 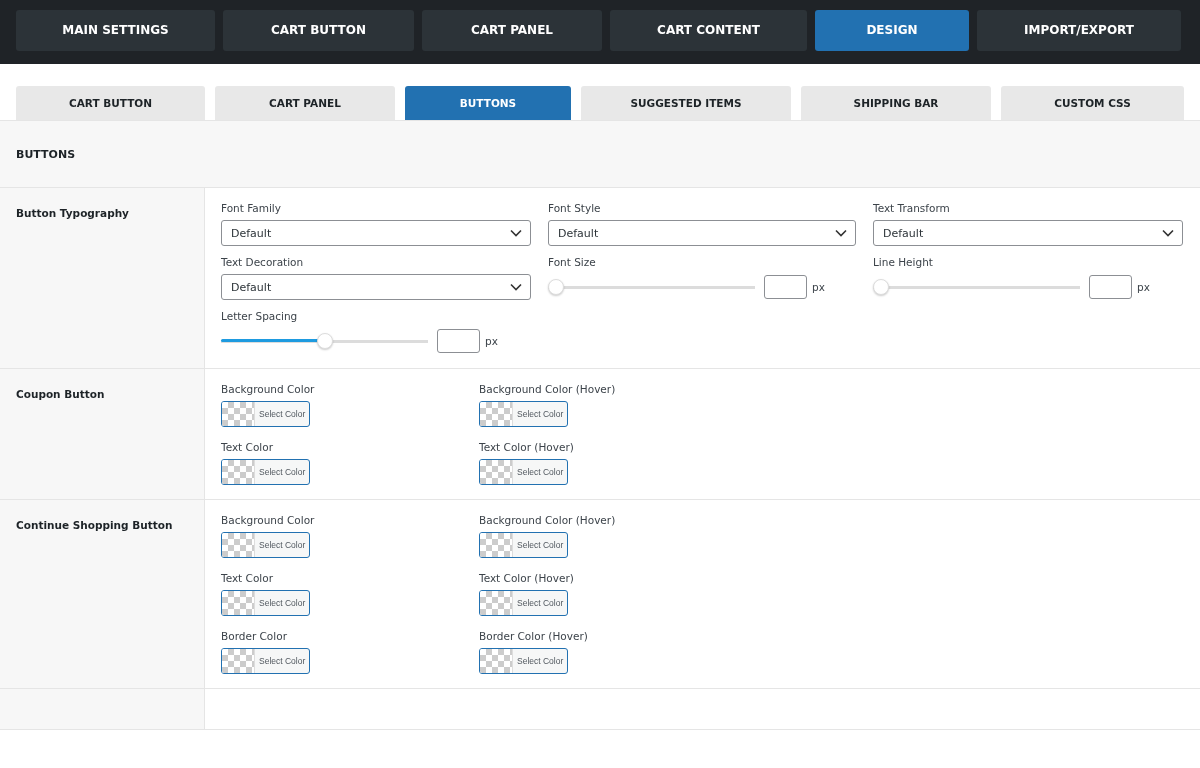 What do you see at coordinates (94, 525) in the screenshot?
I see `row-label: Continue Shopping Button` at bounding box center [94, 525].